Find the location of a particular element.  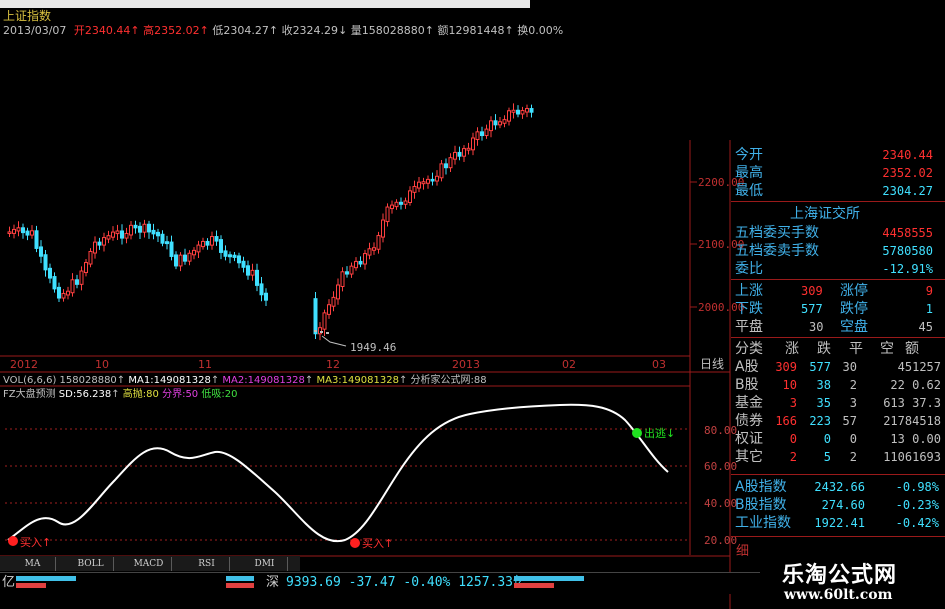

tab-ma: MA is located at coordinates (33, 564).